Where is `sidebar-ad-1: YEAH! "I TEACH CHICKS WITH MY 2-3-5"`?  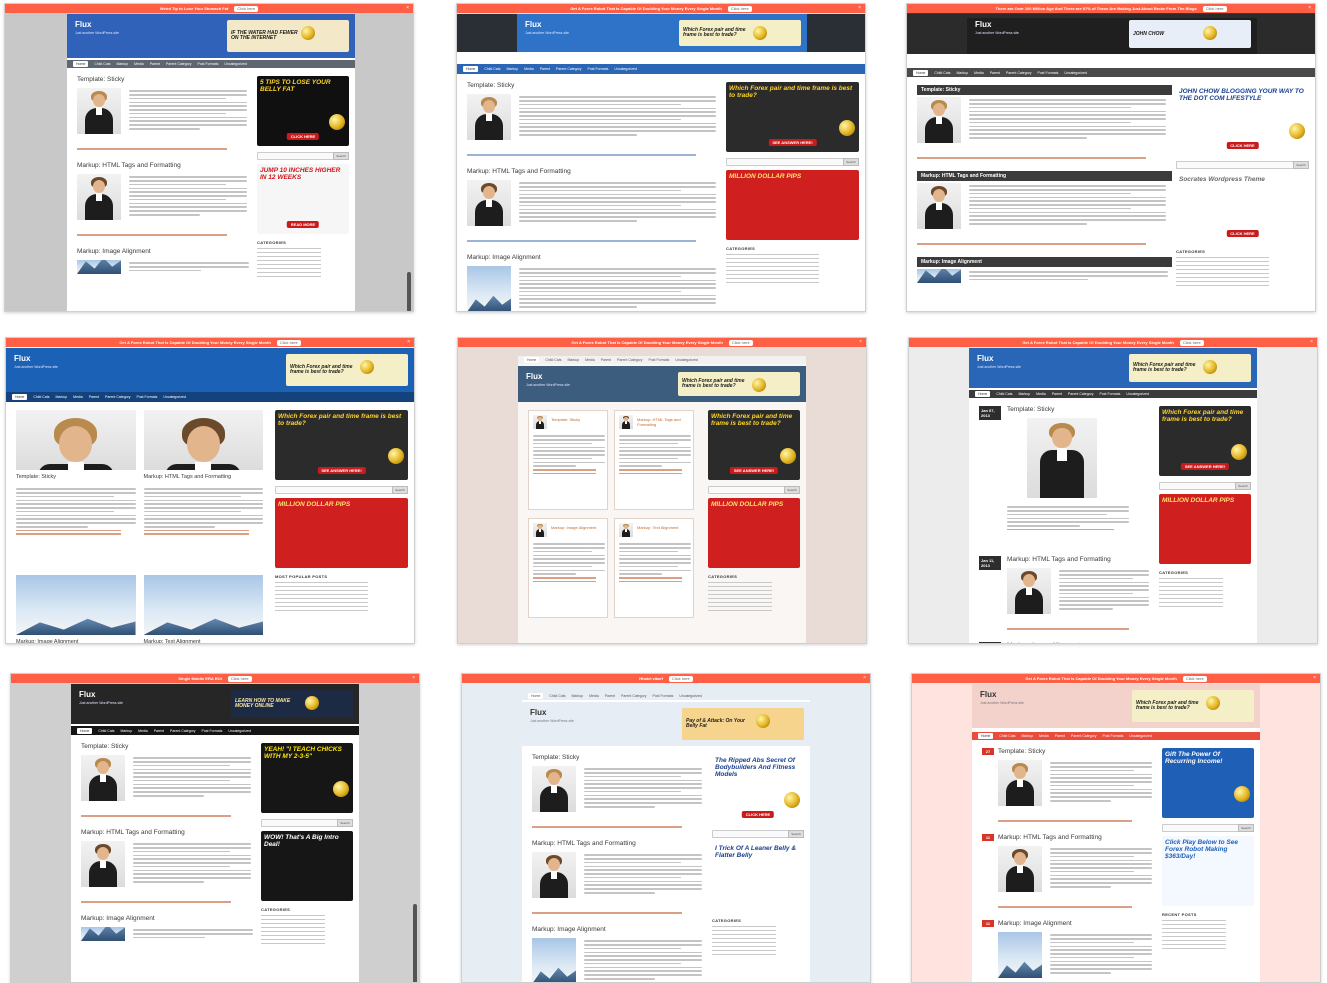
sidebar-ad-1: YEAH! "I TEACH CHICKS WITH MY 2-3-5" is located at coordinates (307, 778).